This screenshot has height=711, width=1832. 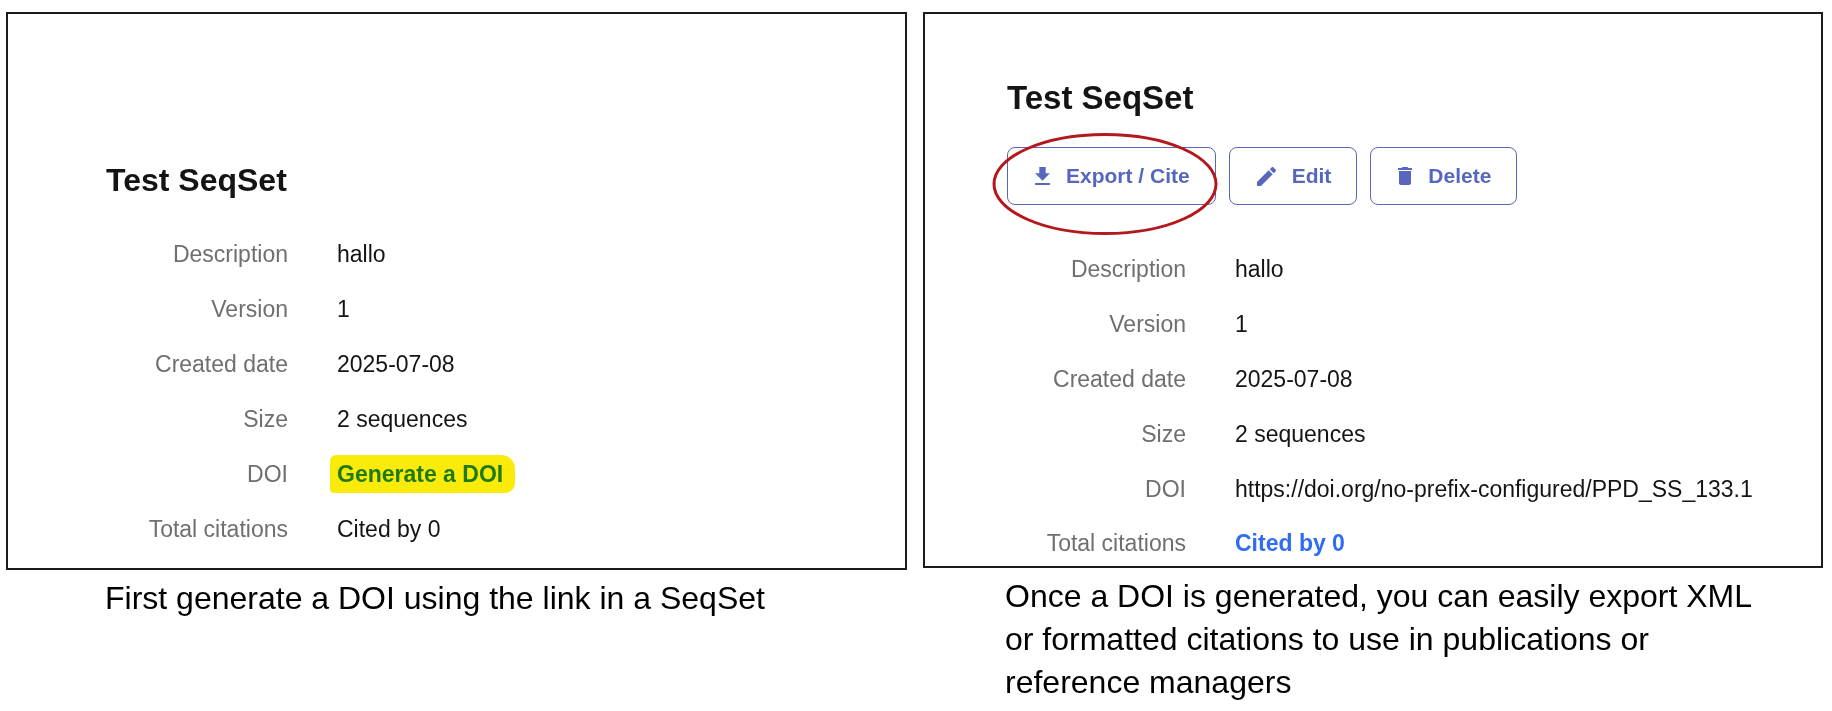 I want to click on caption-text: Once a DOI is generated, you can easily export XML or formatted citations to use in publications or reference managers, so click(x=1378, y=639).